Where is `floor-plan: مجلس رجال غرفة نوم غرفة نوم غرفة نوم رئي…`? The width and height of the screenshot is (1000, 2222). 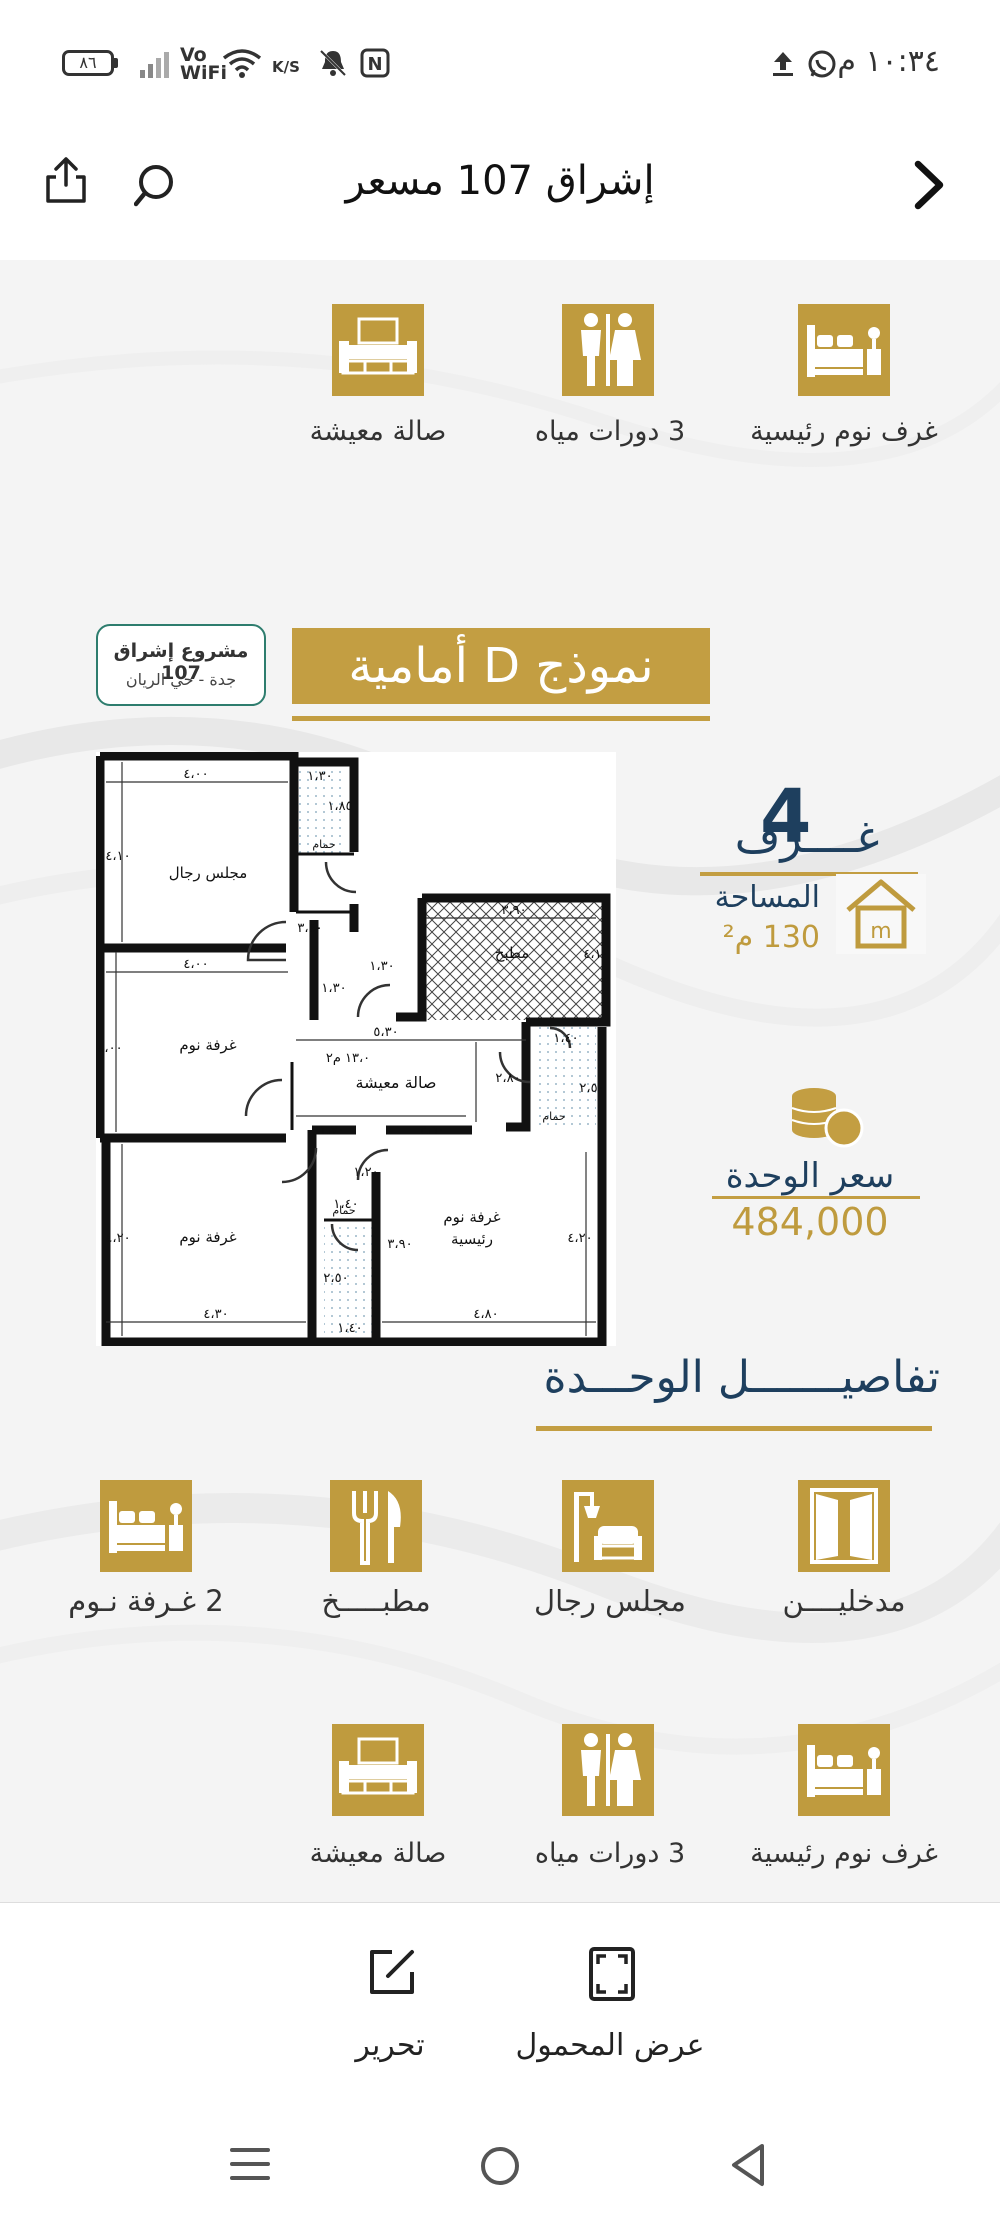
floor-plan: مجلس رجال غرفة نوم غرفة نوم غرفة نوم رئي… is located at coordinates (356, 1049).